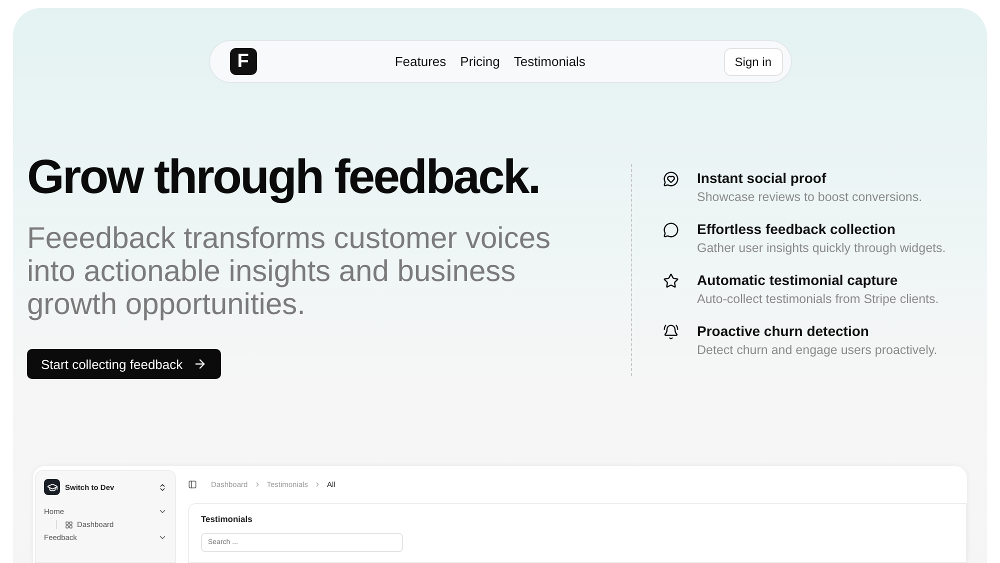 The width and height of the screenshot is (1000, 563). What do you see at coordinates (818, 299) in the screenshot?
I see `feature-description: Auto-collect testimonials from Stripe clients.` at bounding box center [818, 299].